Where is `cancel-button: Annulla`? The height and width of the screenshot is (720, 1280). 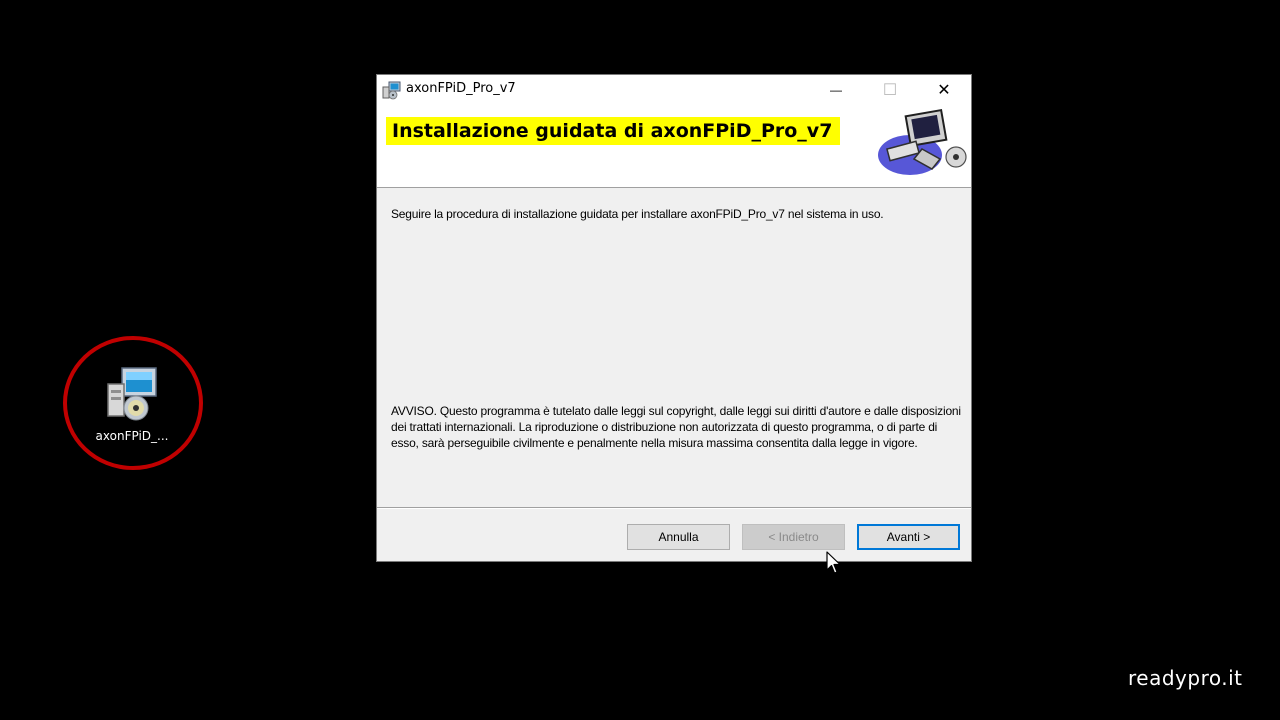
cancel-button: Annulla is located at coordinates (678, 537).